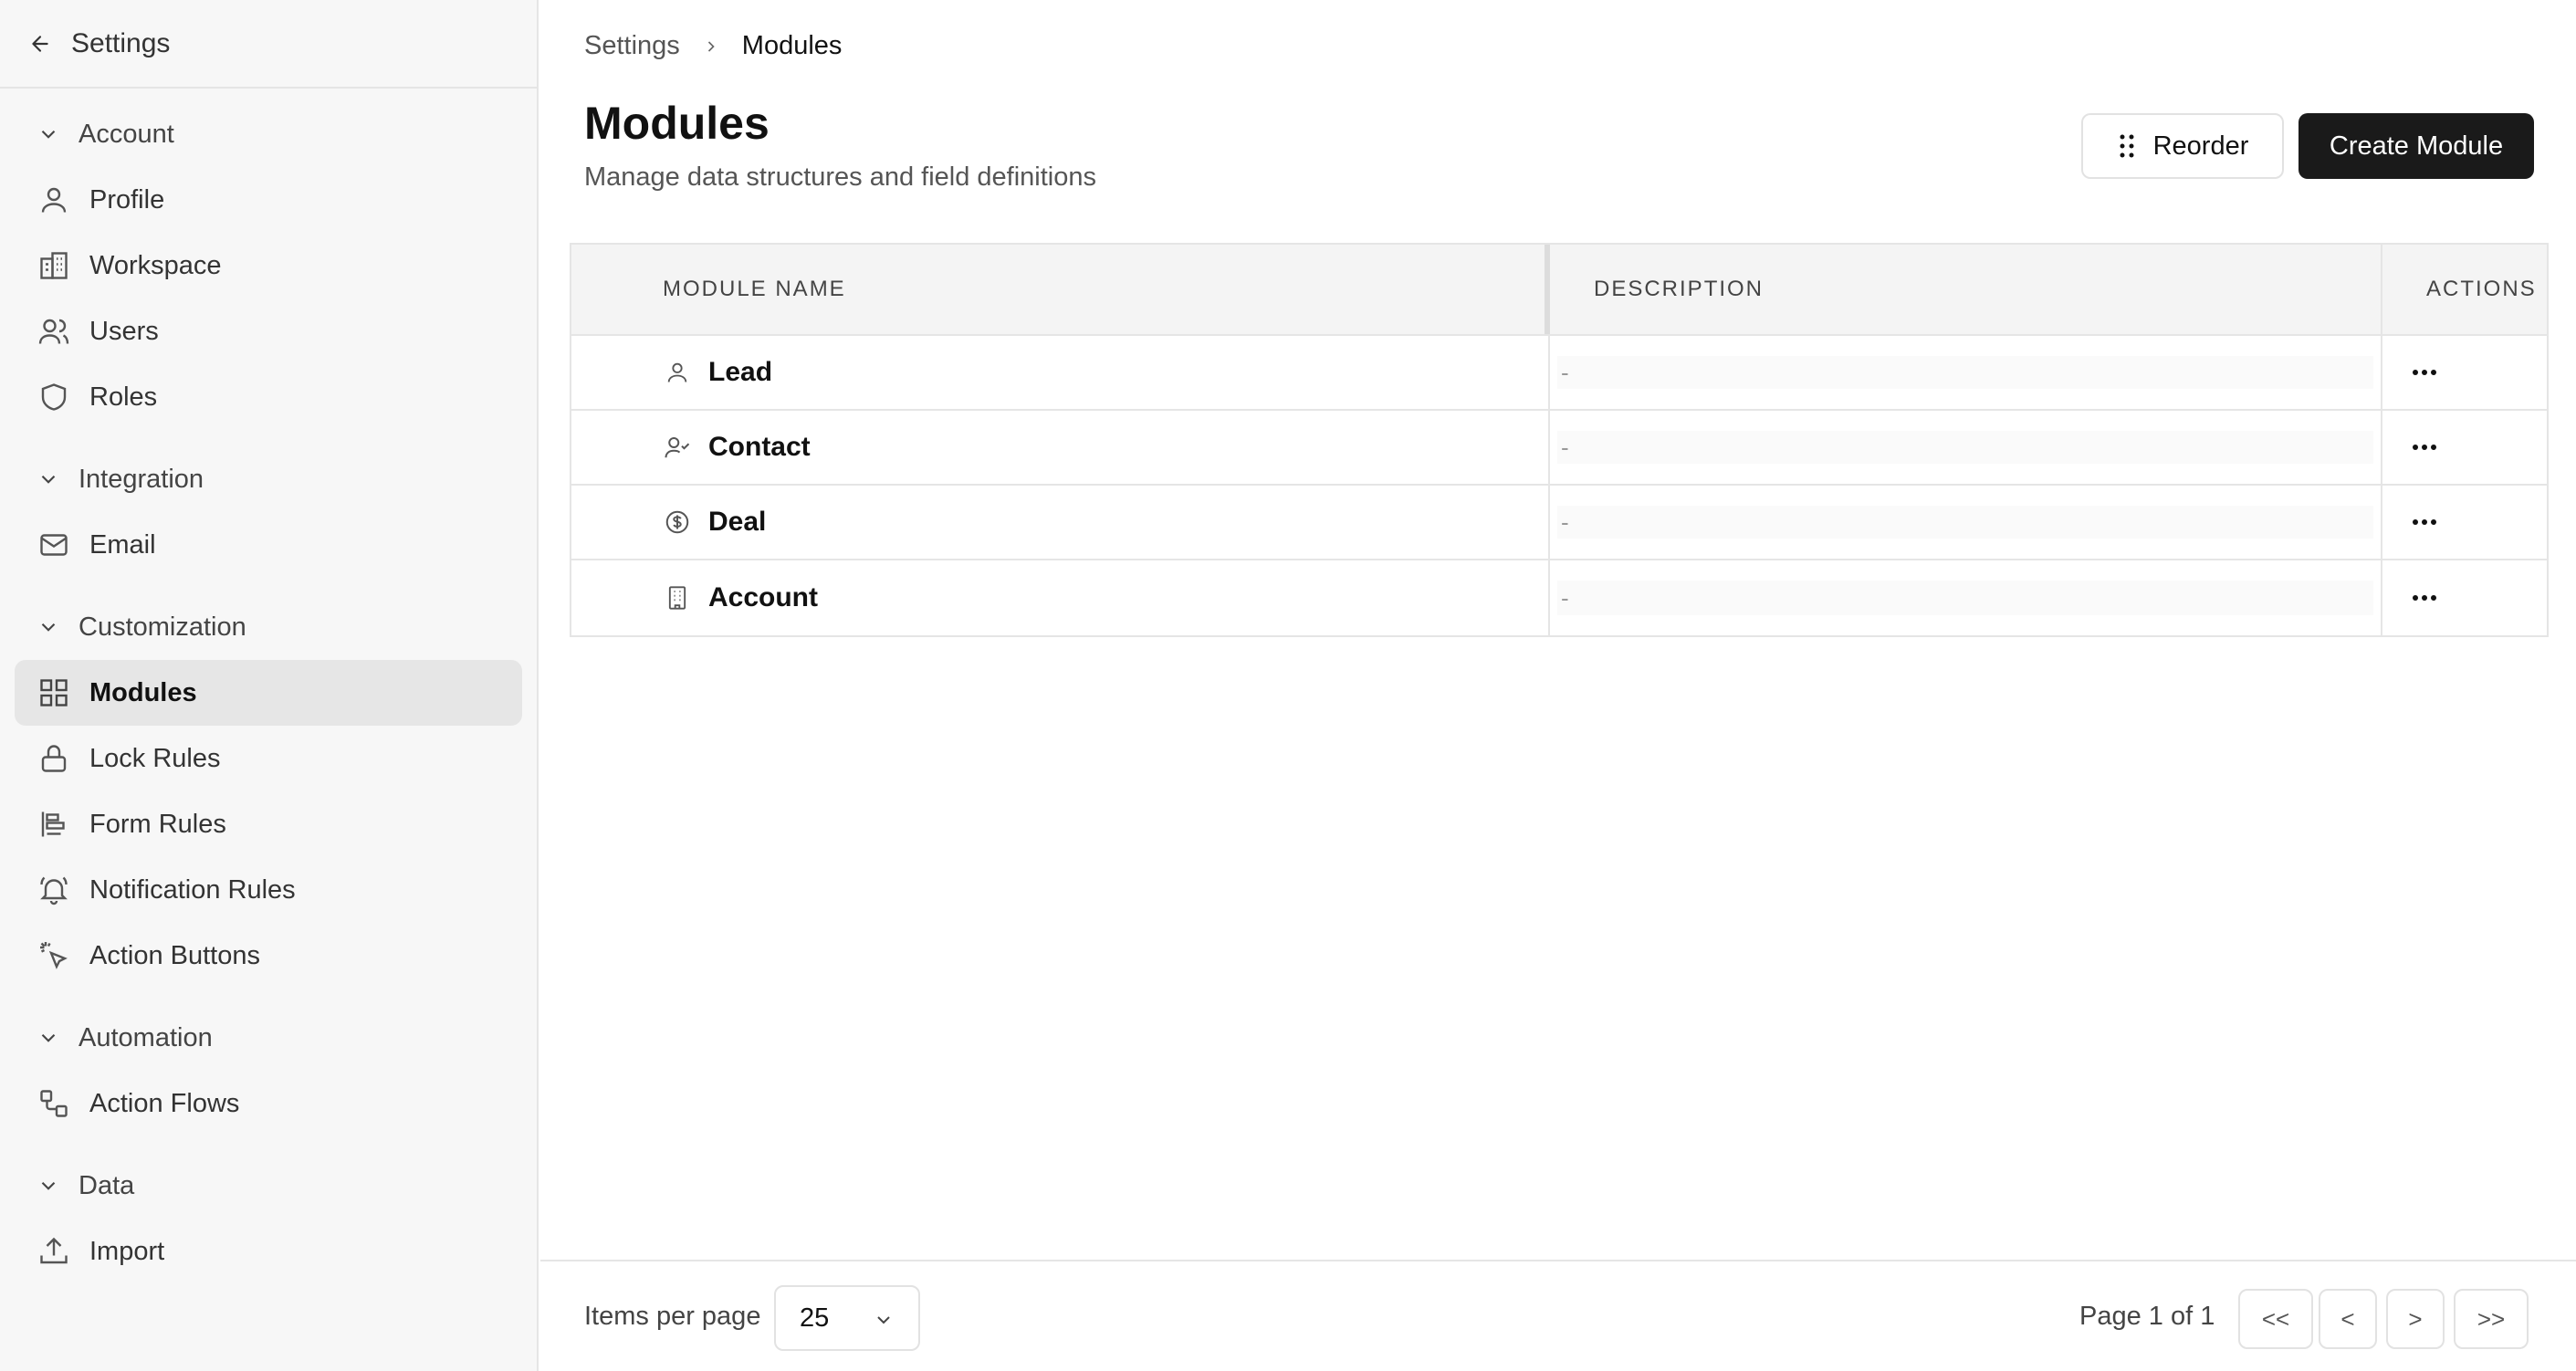  Describe the element at coordinates (126, 134) in the screenshot. I see `section-label: Account` at that location.